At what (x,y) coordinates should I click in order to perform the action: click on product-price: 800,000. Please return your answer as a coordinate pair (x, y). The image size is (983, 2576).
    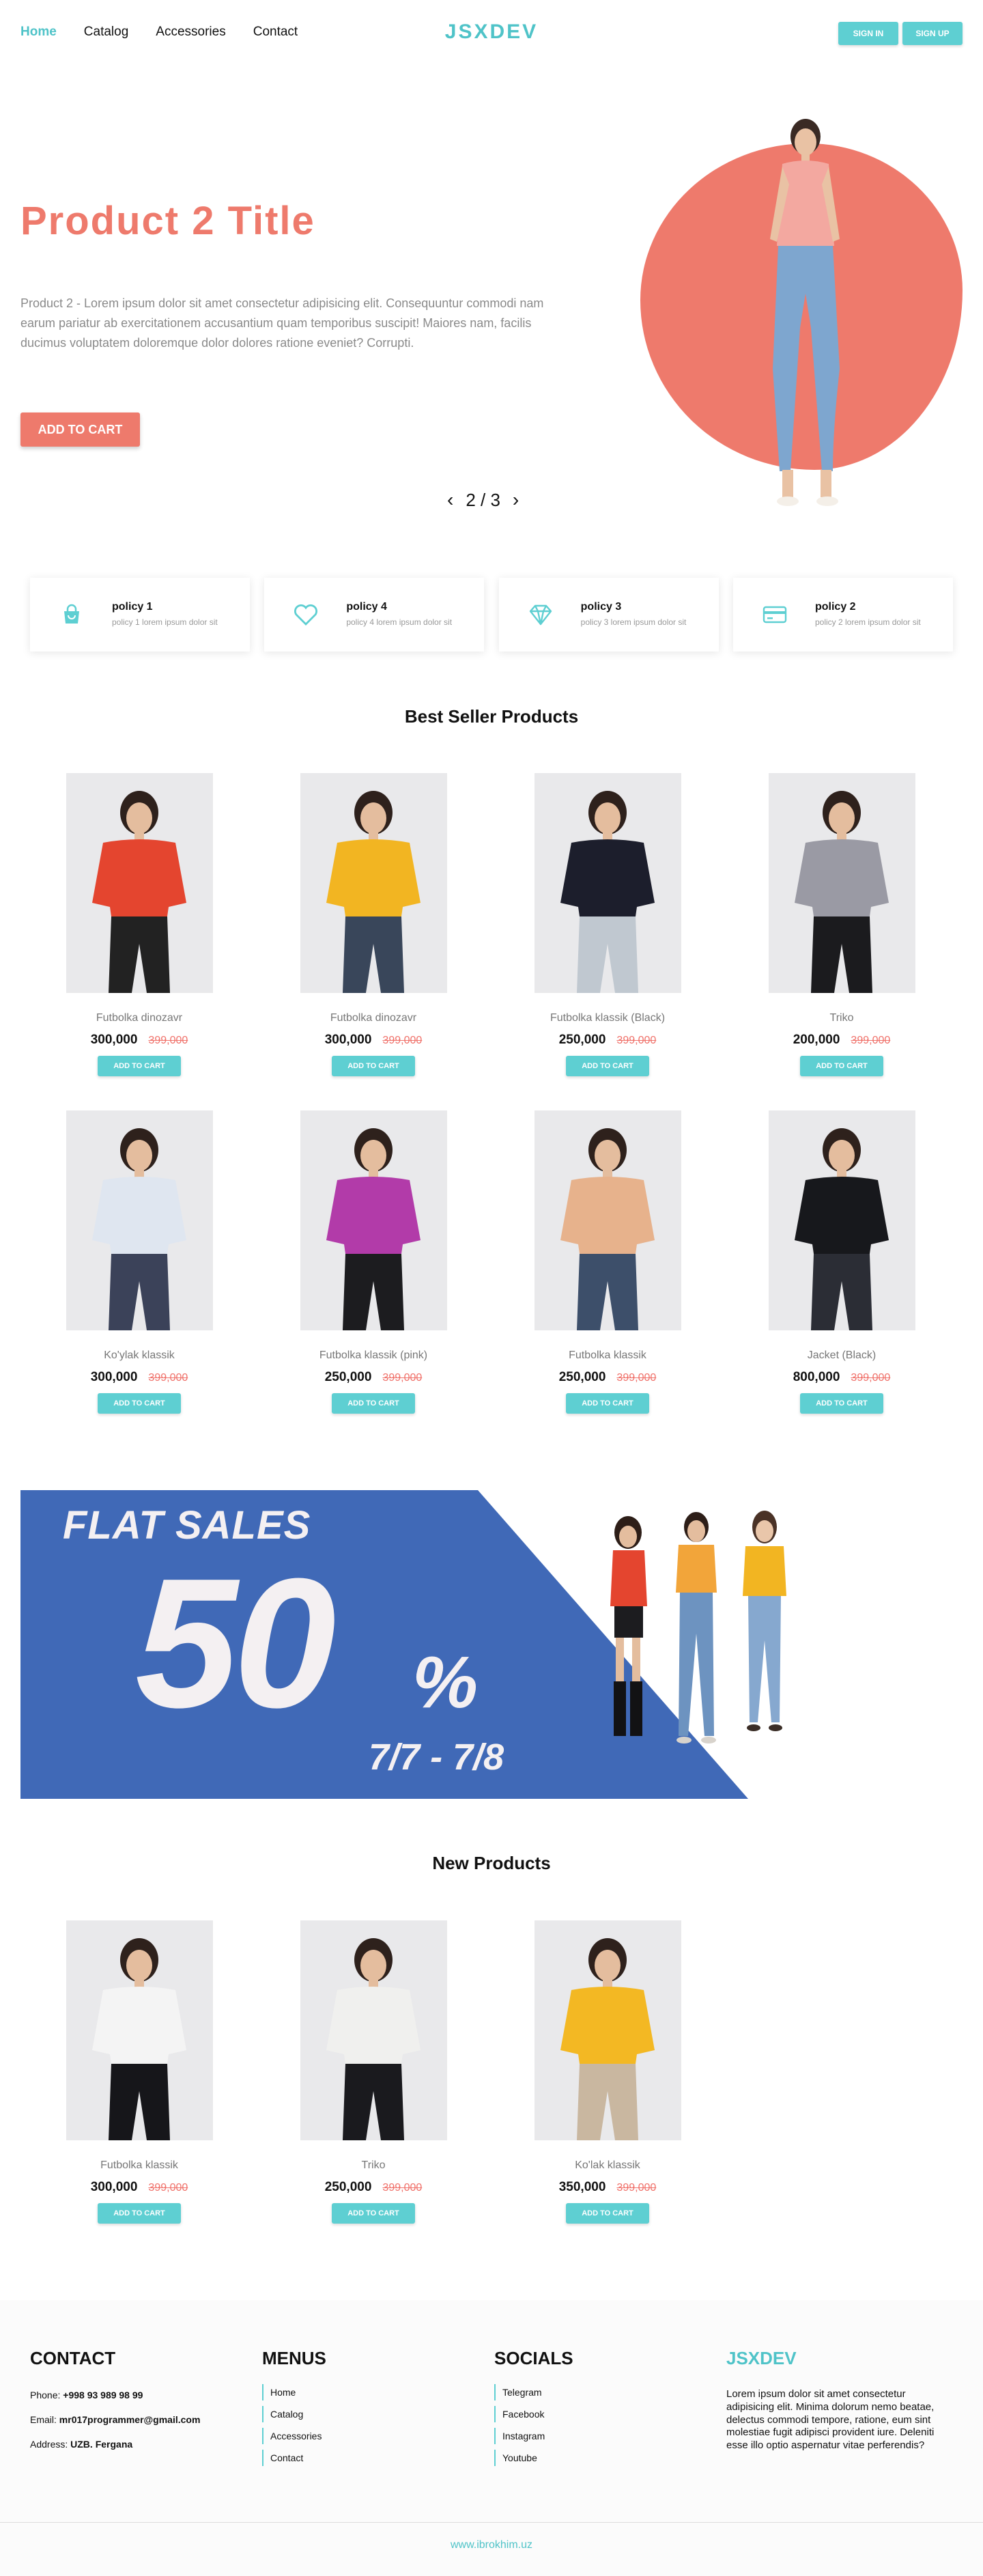
    Looking at the image, I should click on (817, 1377).